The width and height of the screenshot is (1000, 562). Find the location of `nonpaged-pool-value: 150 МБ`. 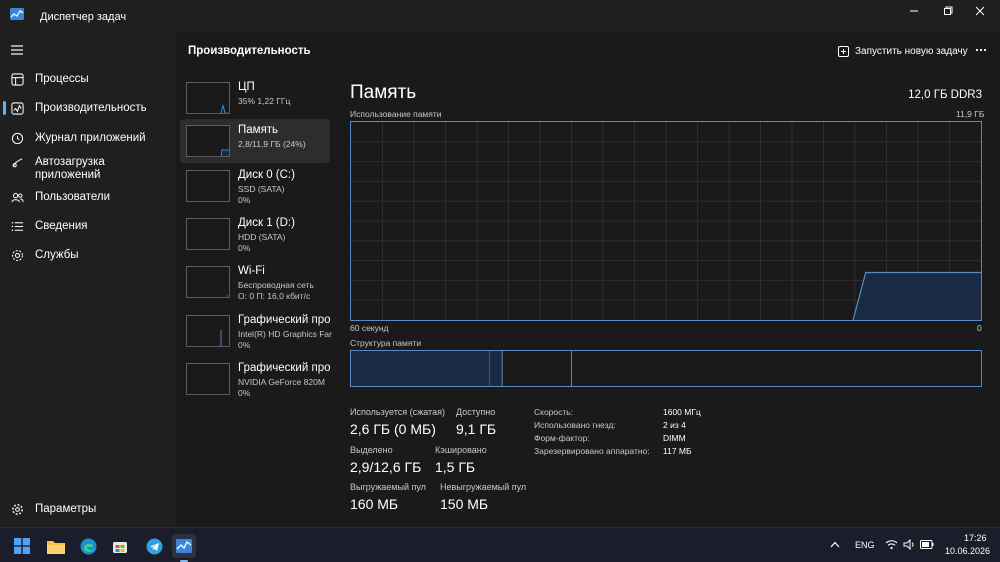

nonpaged-pool-value: 150 МБ is located at coordinates (464, 504).